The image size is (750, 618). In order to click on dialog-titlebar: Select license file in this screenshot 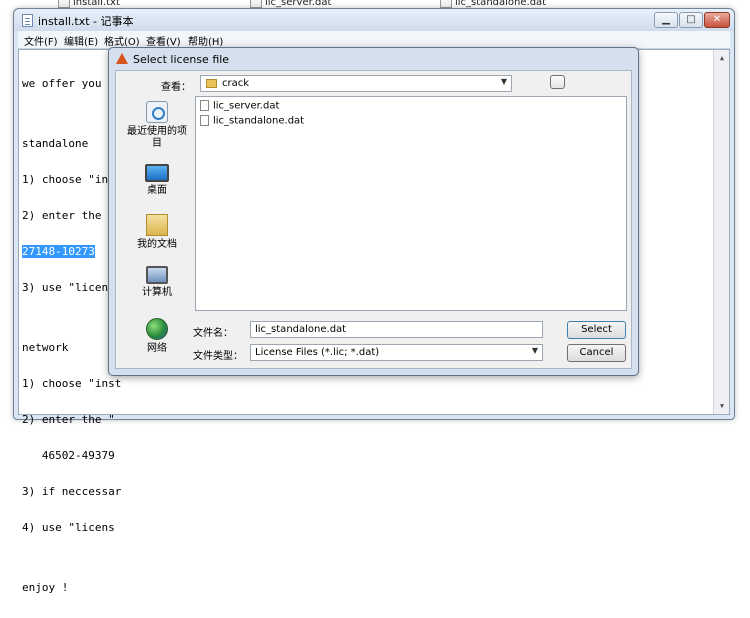, I will do `click(373, 59)`.